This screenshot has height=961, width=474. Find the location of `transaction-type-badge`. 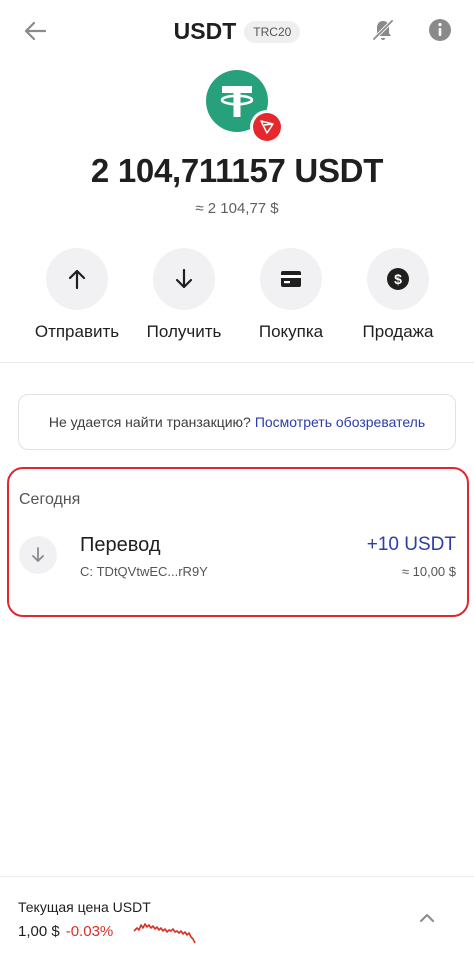

transaction-type-badge is located at coordinates (38, 555).